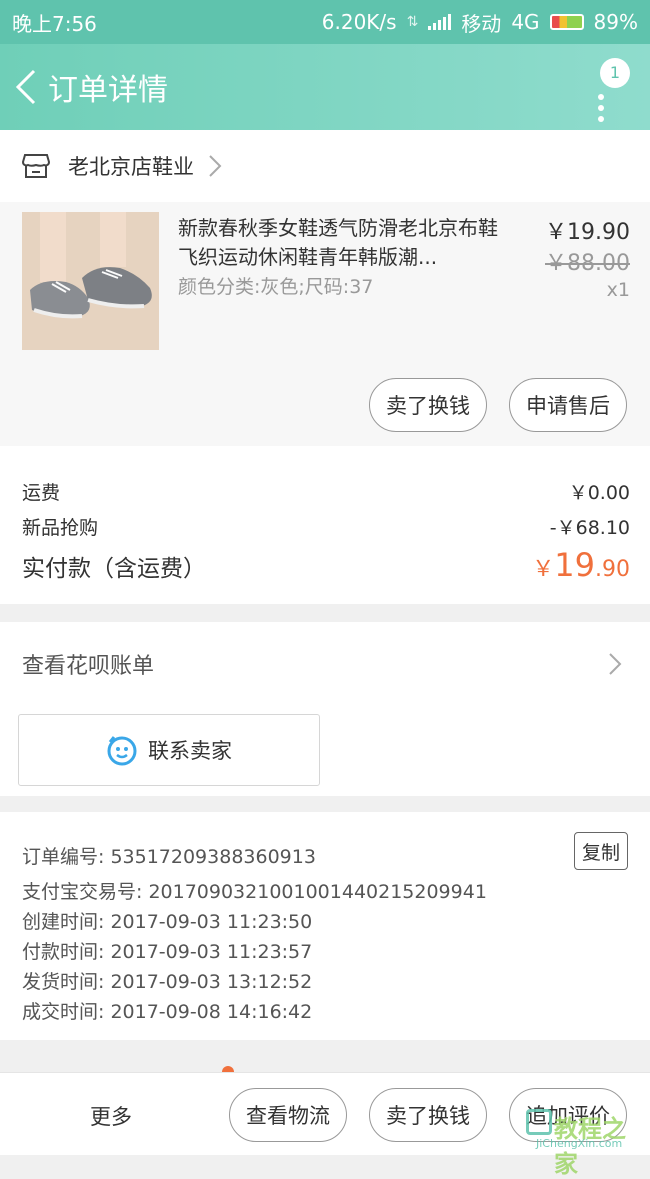  I want to click on total-currency: ￥, so click(543, 569).